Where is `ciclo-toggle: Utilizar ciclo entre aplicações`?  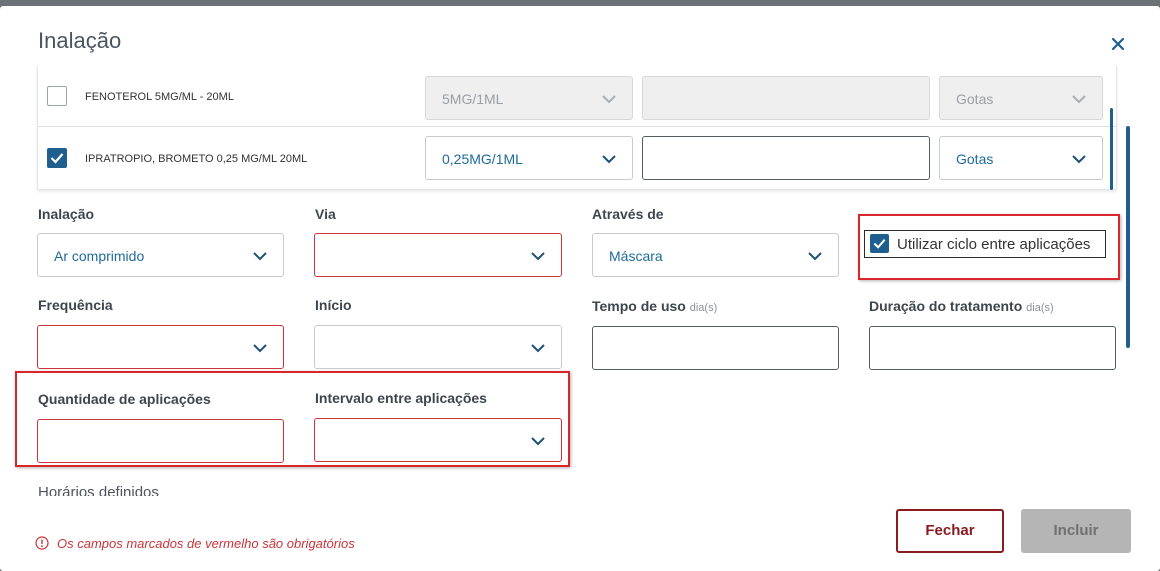
ciclo-toggle: Utilizar ciclo entre aplicações is located at coordinates (985, 244).